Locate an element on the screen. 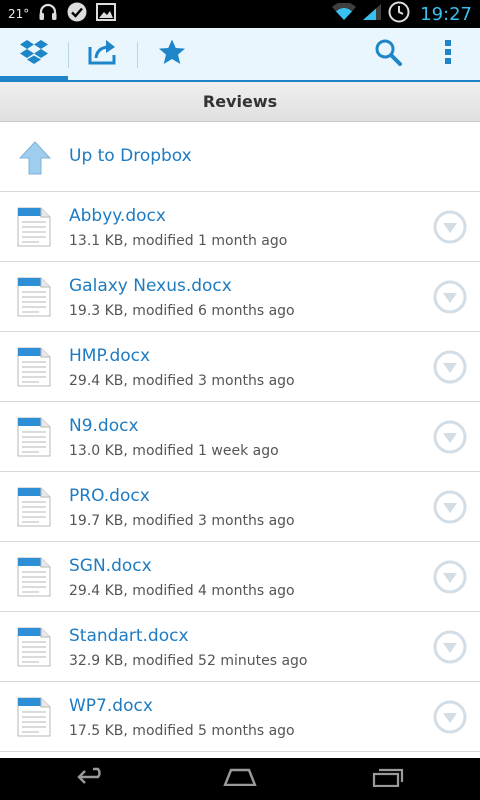 The width and height of the screenshot is (480, 800). headphones-icon is located at coordinates (48, 14).